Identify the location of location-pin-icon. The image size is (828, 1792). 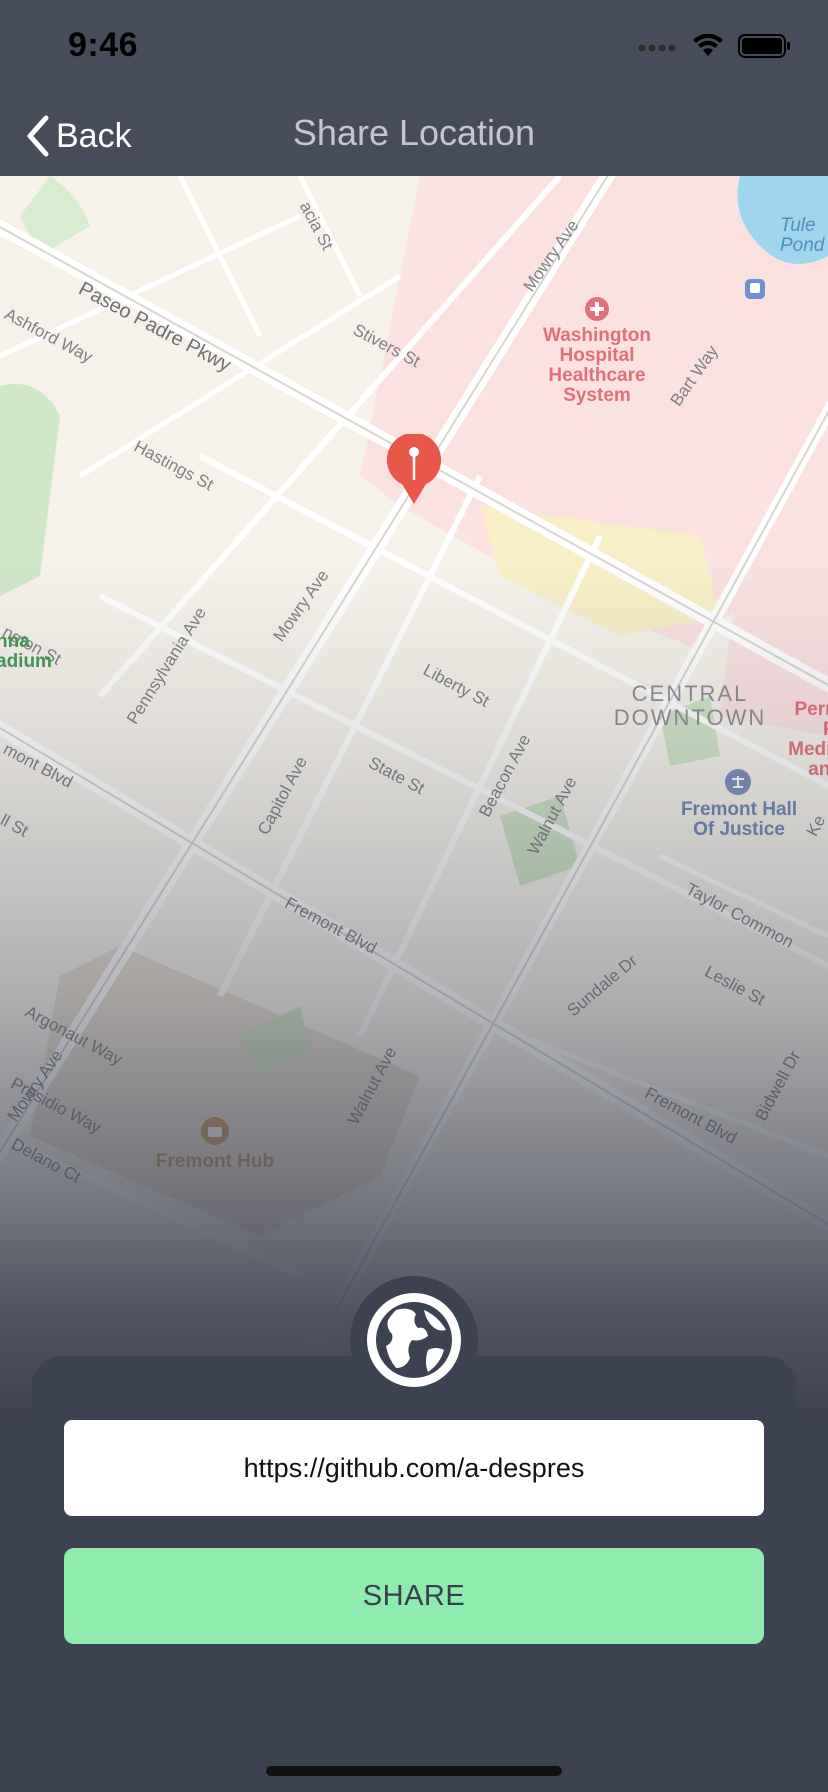
(414, 469).